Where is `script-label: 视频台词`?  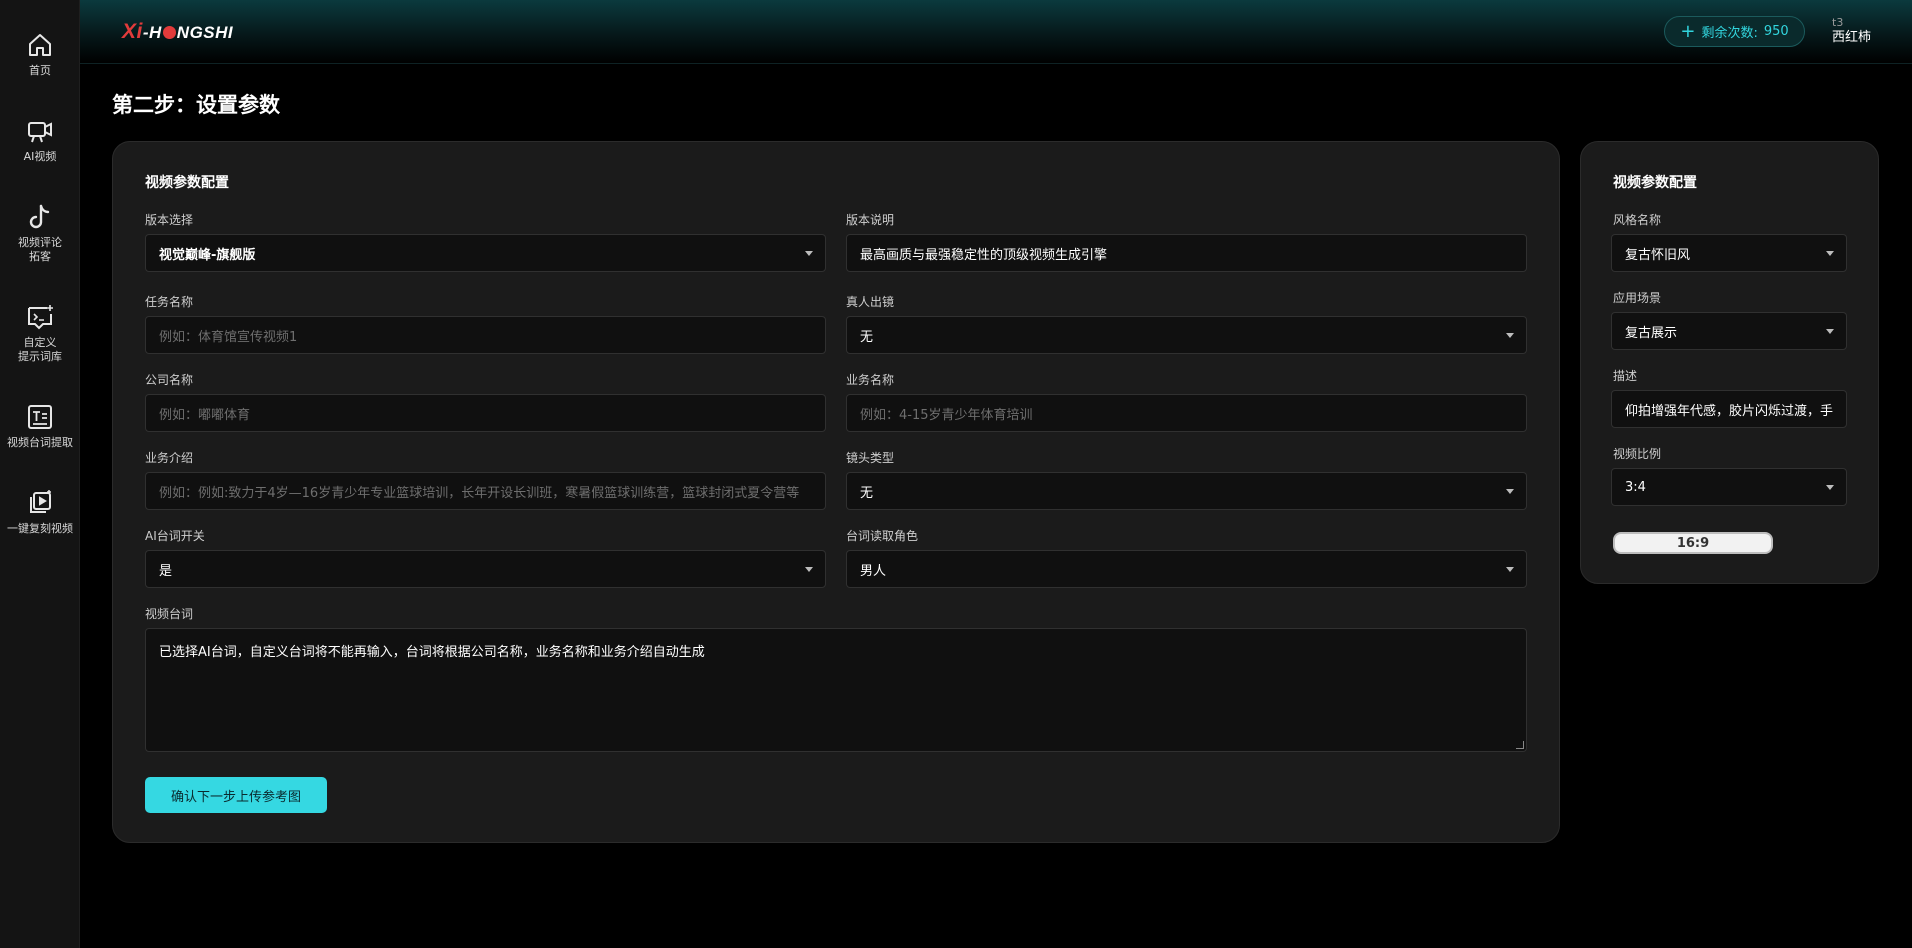 script-label: 视频台词 is located at coordinates (169, 614).